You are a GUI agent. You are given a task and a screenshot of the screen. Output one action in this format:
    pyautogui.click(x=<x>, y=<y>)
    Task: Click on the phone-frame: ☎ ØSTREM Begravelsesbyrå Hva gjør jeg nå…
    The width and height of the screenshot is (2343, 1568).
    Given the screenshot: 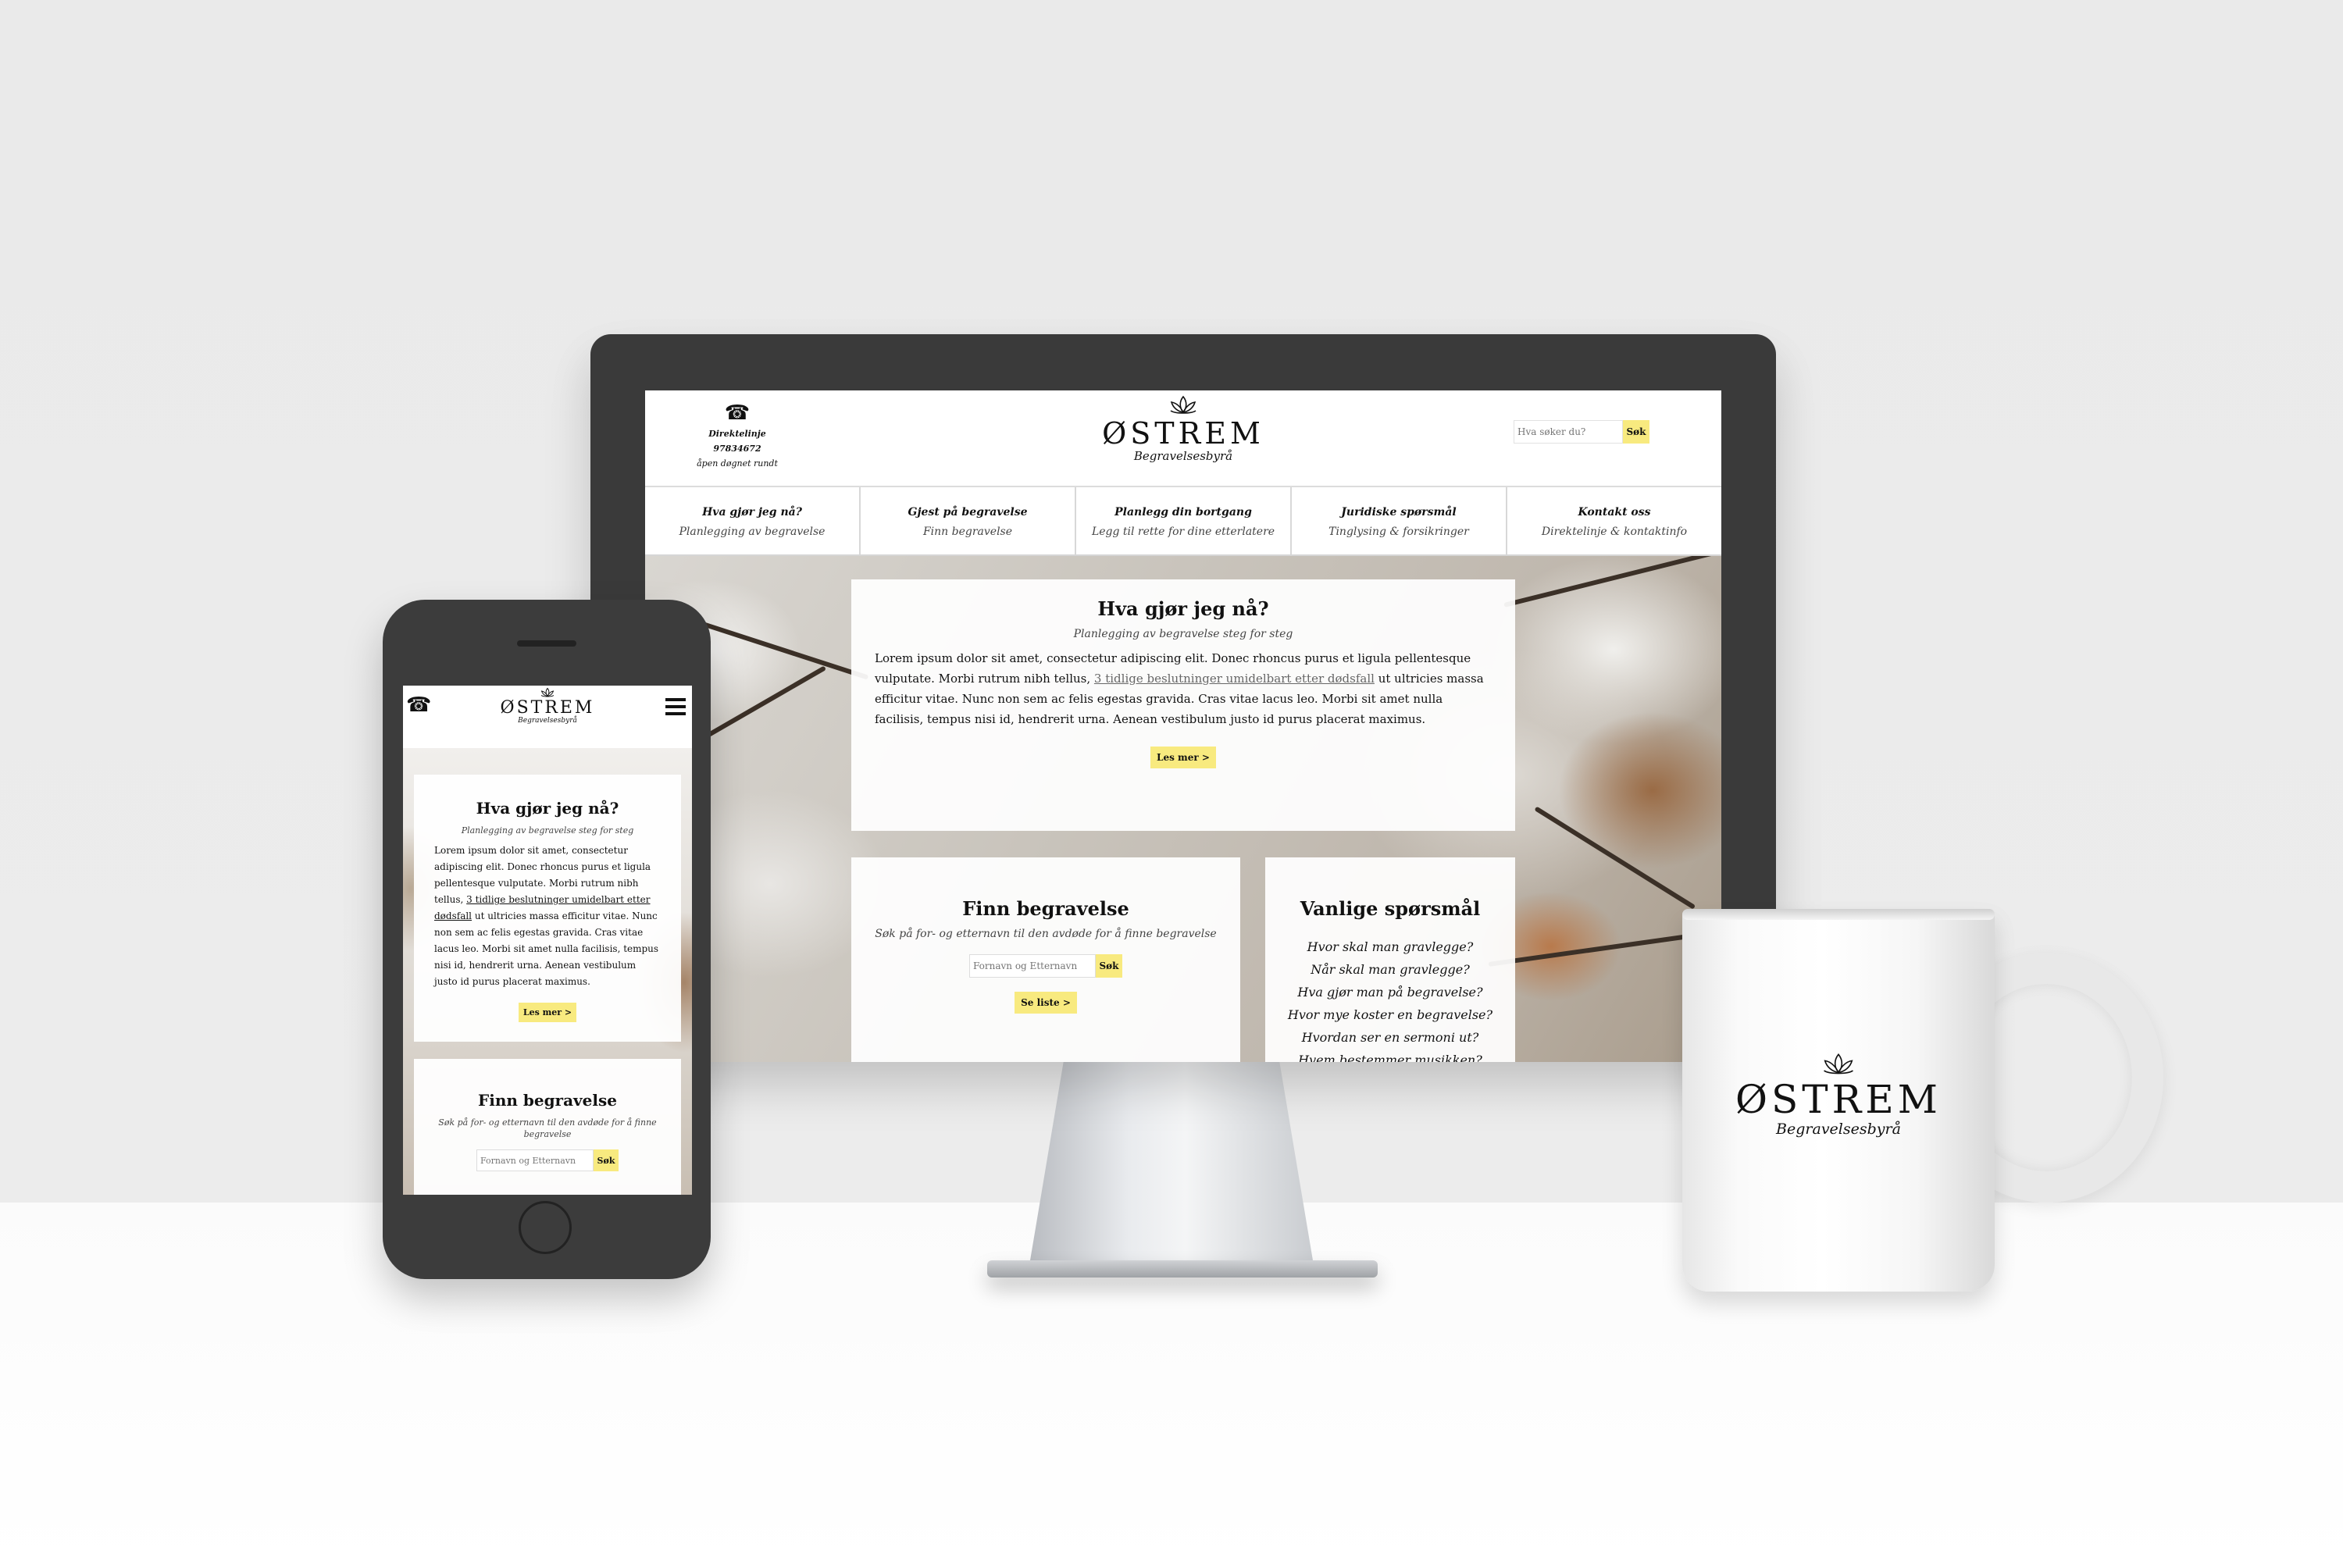 What is the action you would take?
    pyautogui.click(x=547, y=939)
    